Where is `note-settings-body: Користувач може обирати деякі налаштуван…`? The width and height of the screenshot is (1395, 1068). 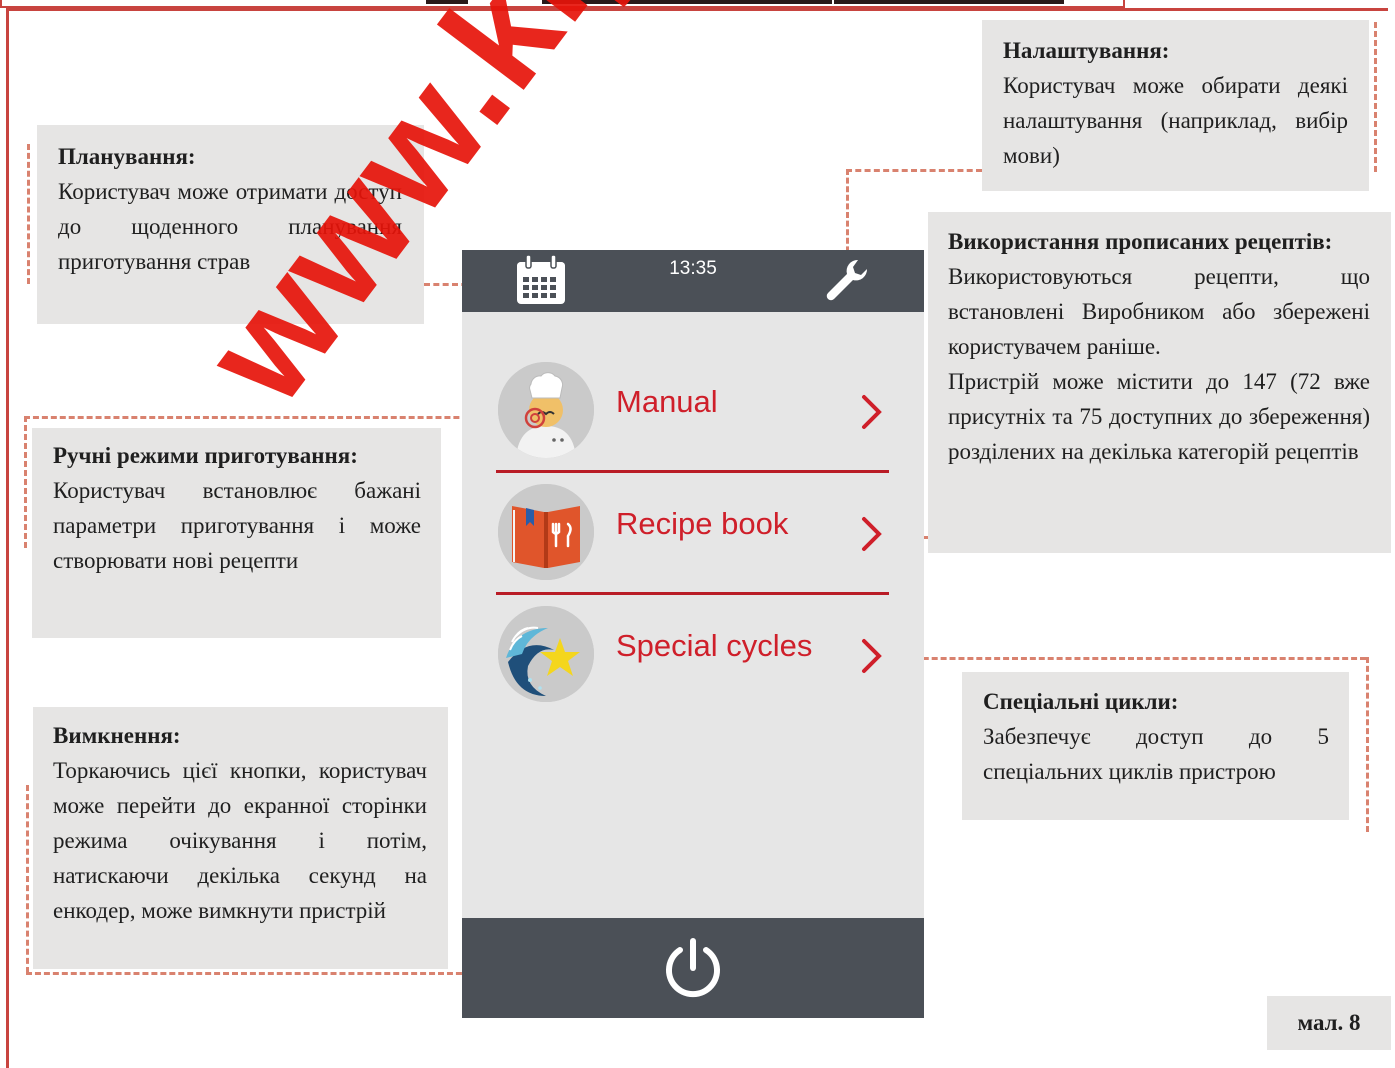 note-settings-body: Користувач може обирати деякі налаштуван… is located at coordinates (1175, 120).